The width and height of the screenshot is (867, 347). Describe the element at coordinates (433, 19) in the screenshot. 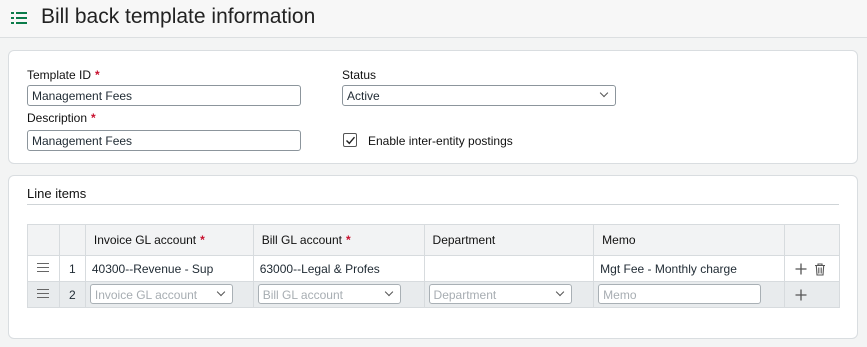

I see `page-header: Bill back template information` at that location.